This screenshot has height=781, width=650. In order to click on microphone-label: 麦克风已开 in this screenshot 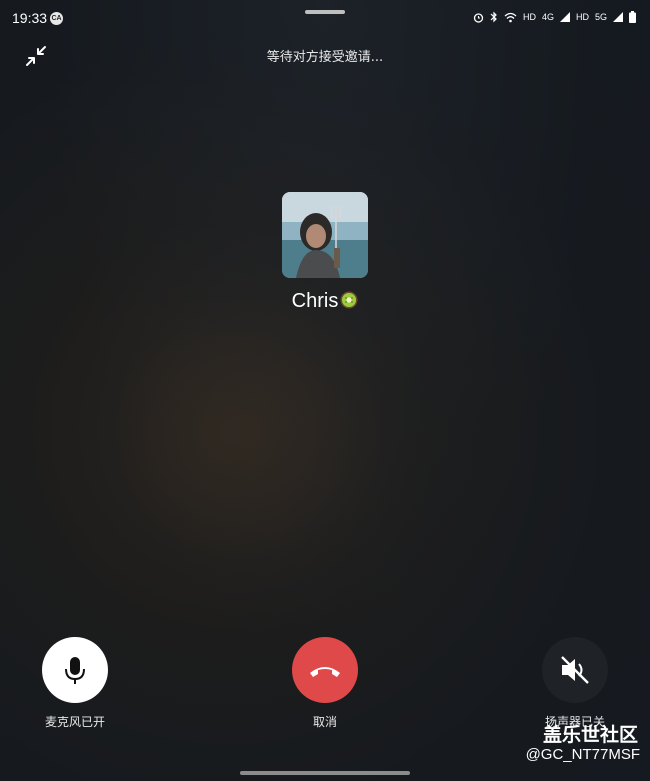, I will do `click(74, 722)`.